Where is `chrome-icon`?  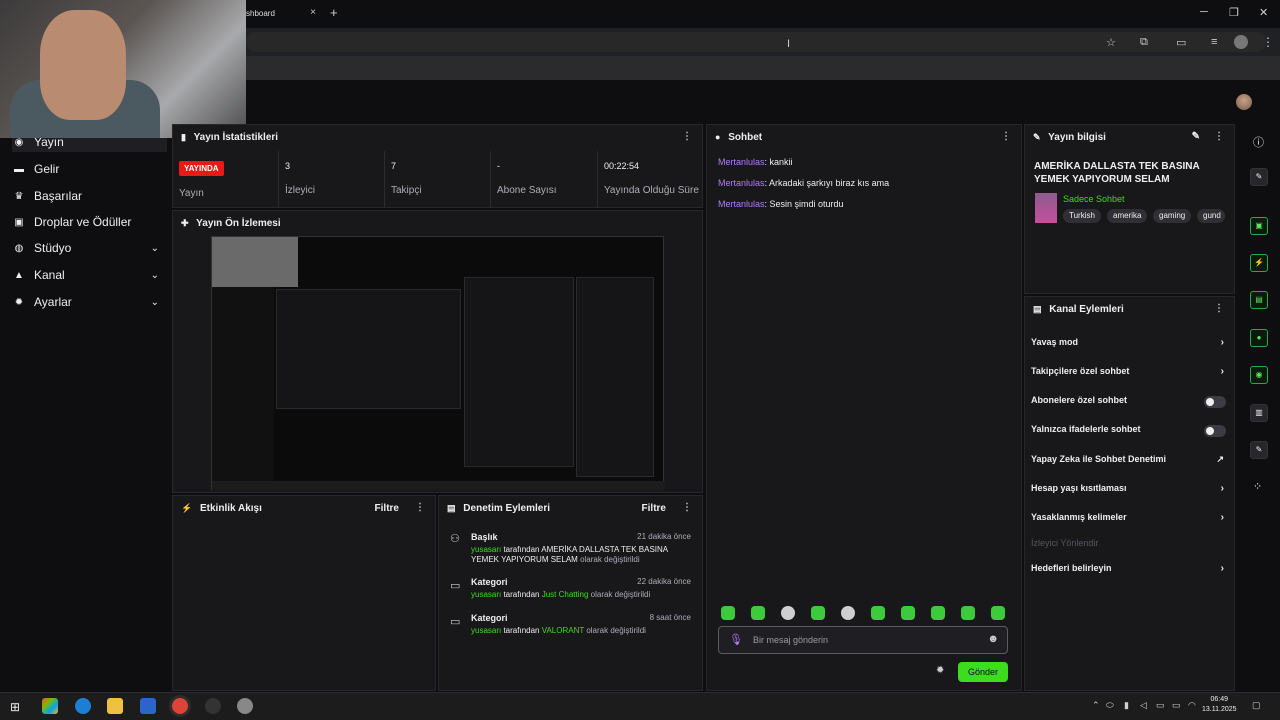 chrome-icon is located at coordinates (180, 706).